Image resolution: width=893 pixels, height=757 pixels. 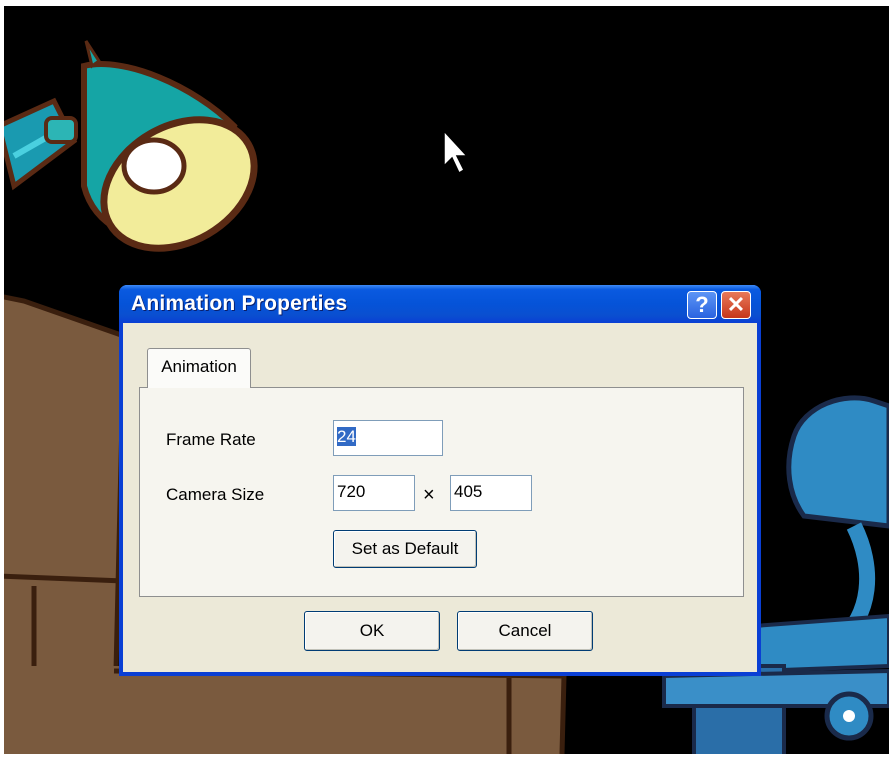 I want to click on lamp-illustration, so click(x=131, y=146).